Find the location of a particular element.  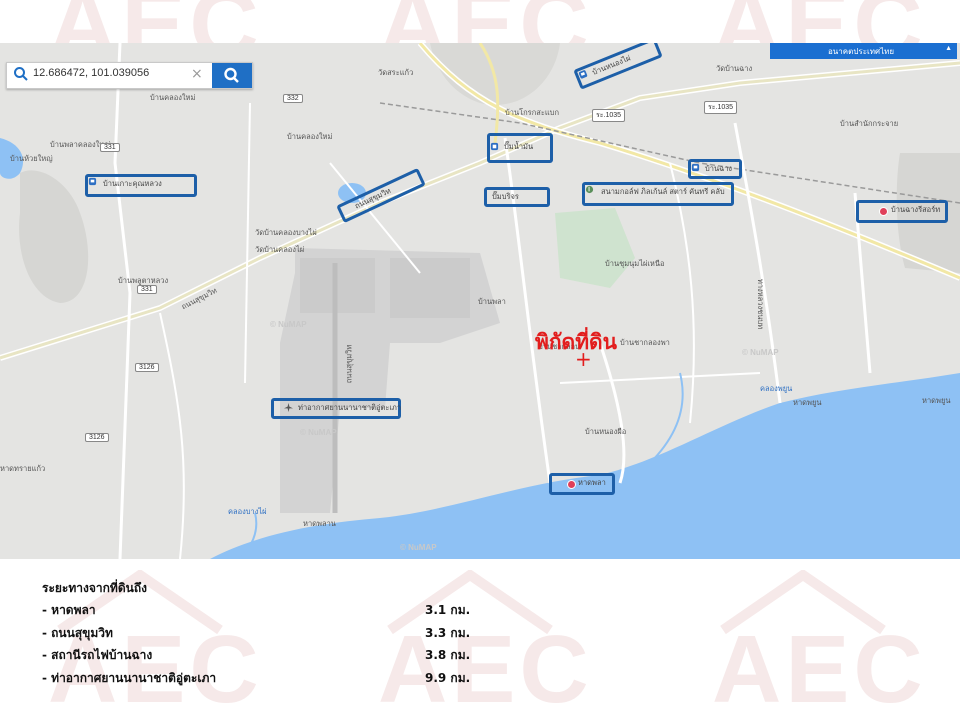

place-ban-ko-khun-luang: บ้านเกาะคุณหลวง is located at coordinates (141, 185).